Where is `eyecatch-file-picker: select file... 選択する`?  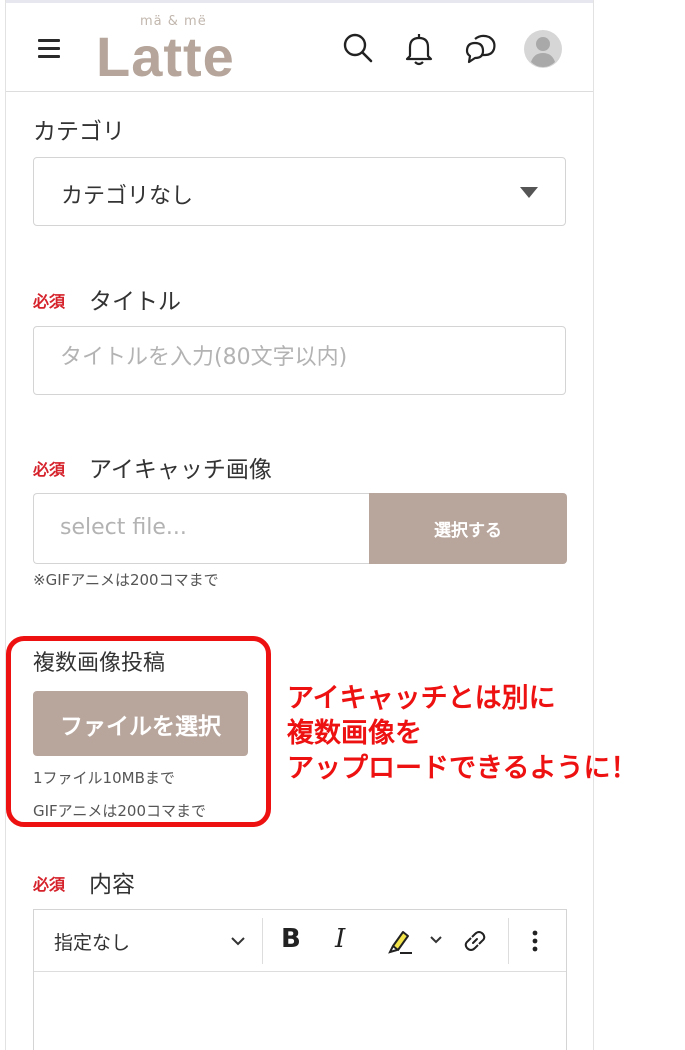 eyecatch-file-picker: select file... 選択する is located at coordinates (300, 528).